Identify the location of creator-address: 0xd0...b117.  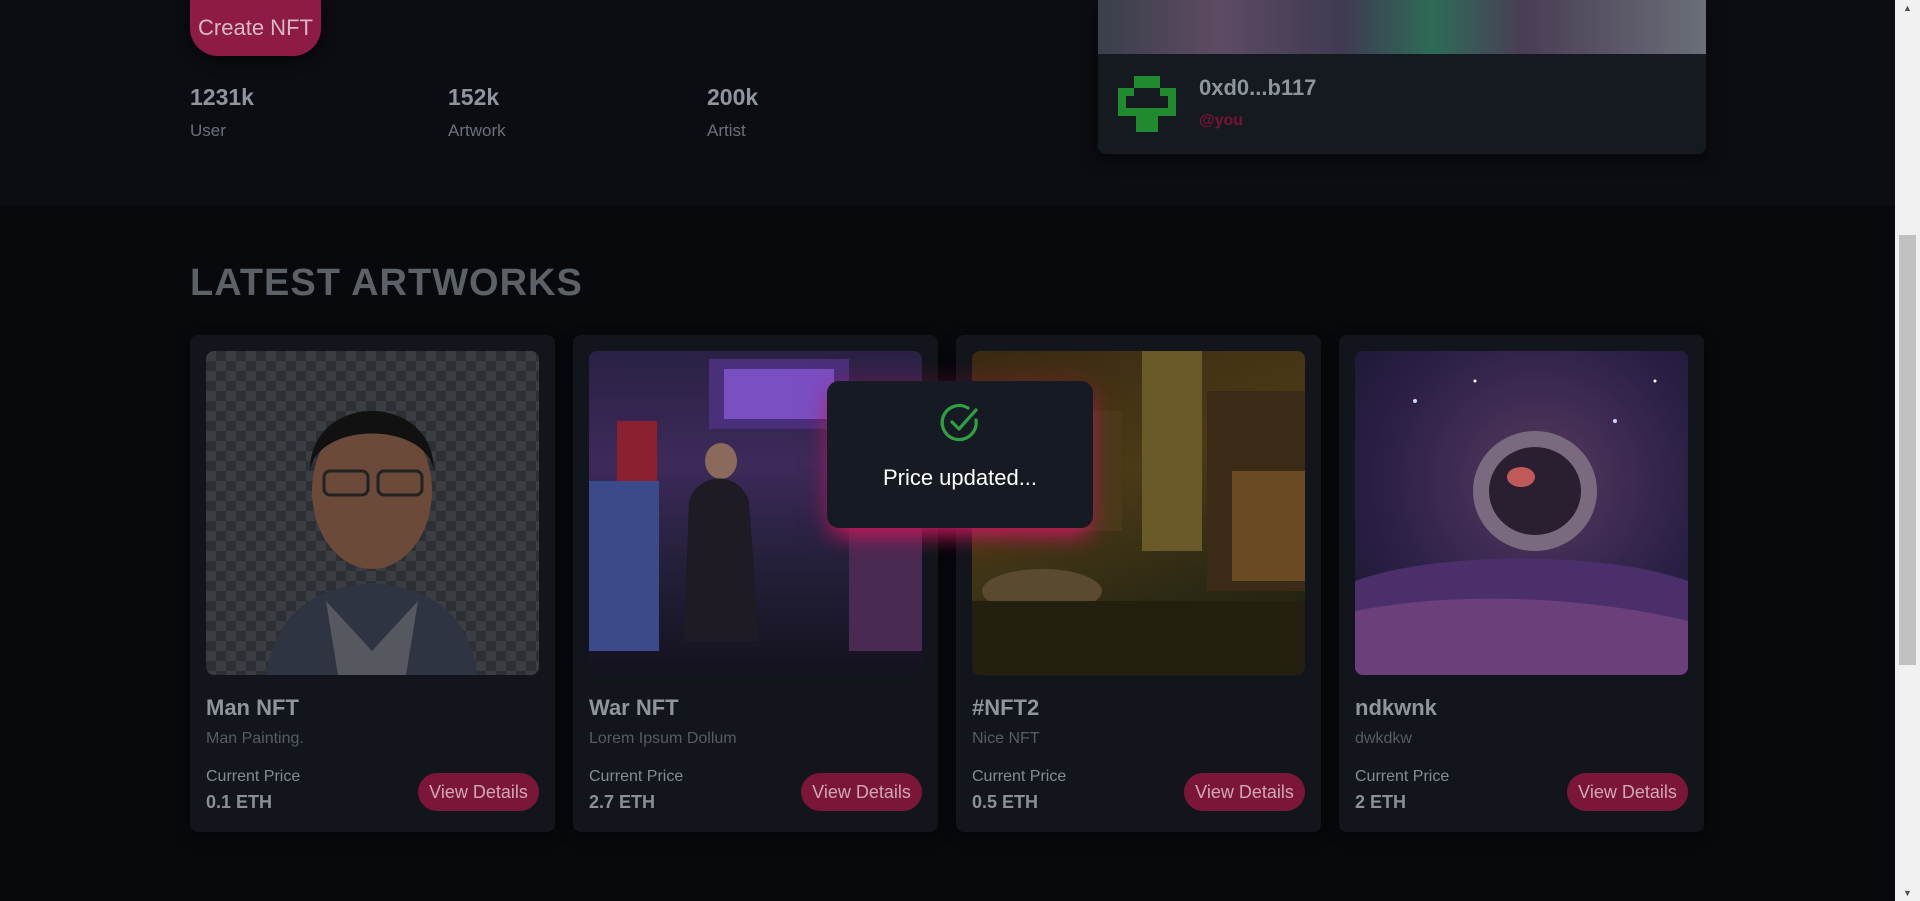
(1257, 88).